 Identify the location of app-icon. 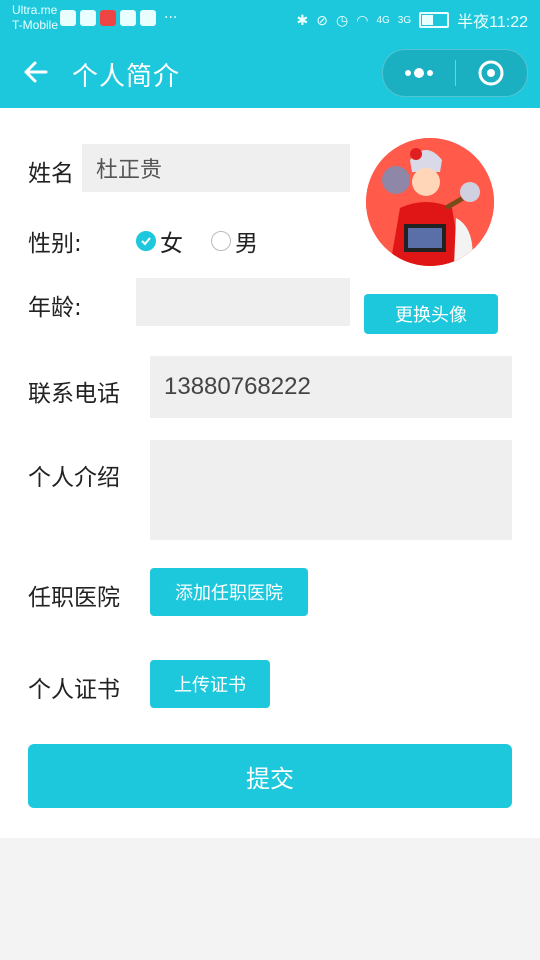
(88, 18).